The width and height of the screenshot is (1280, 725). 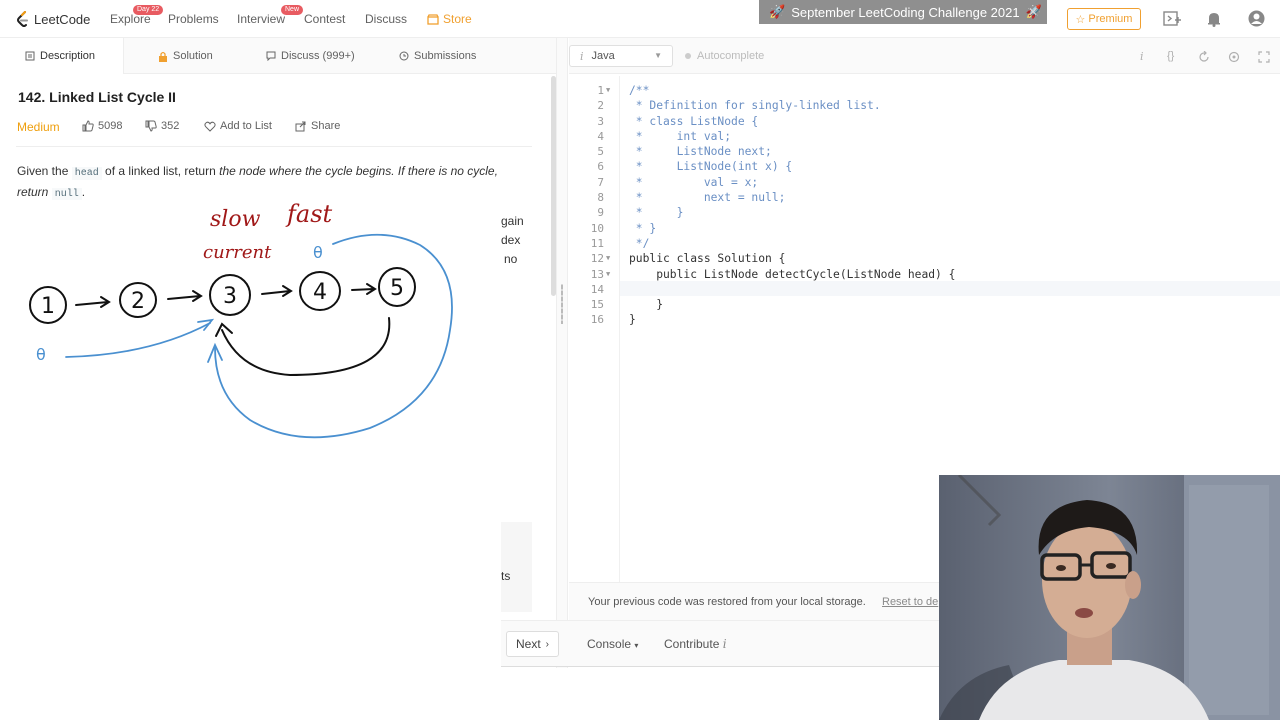 What do you see at coordinates (437, 56) in the screenshot?
I see `tab-submissions: Submissions` at bounding box center [437, 56].